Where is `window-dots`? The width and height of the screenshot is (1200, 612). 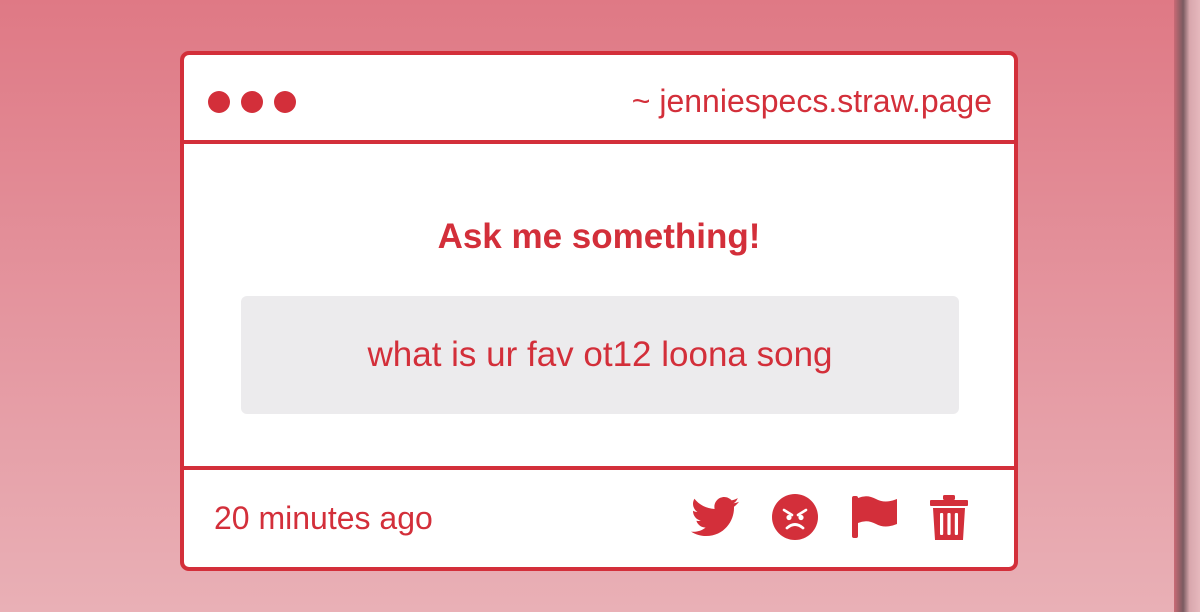
window-dots is located at coordinates (252, 102).